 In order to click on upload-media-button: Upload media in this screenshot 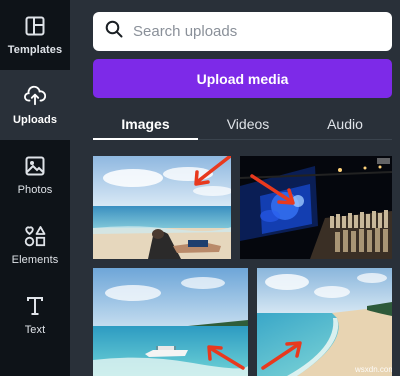, I will do `click(242, 78)`.